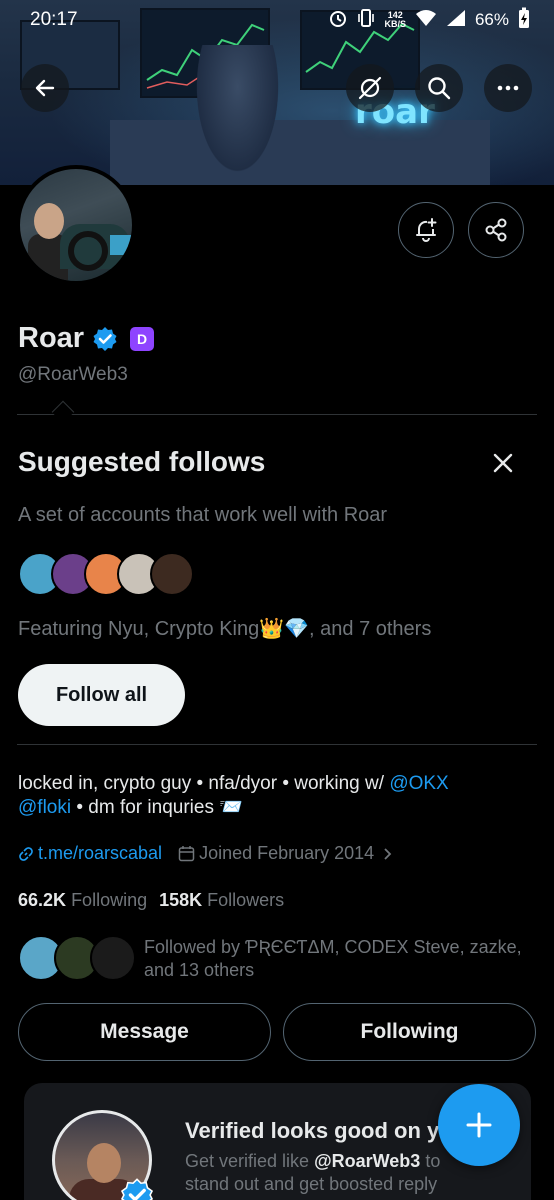  I want to click on compose-post-button, so click(479, 1125).